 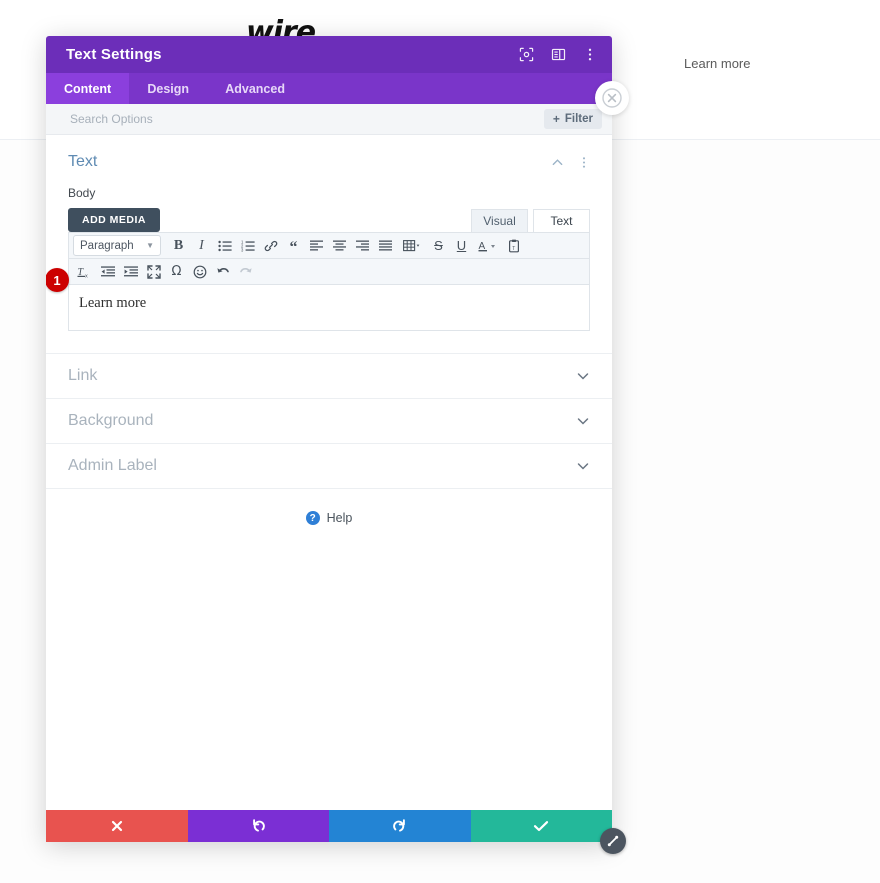 I want to click on chevron-up-icon, so click(x=557, y=162).